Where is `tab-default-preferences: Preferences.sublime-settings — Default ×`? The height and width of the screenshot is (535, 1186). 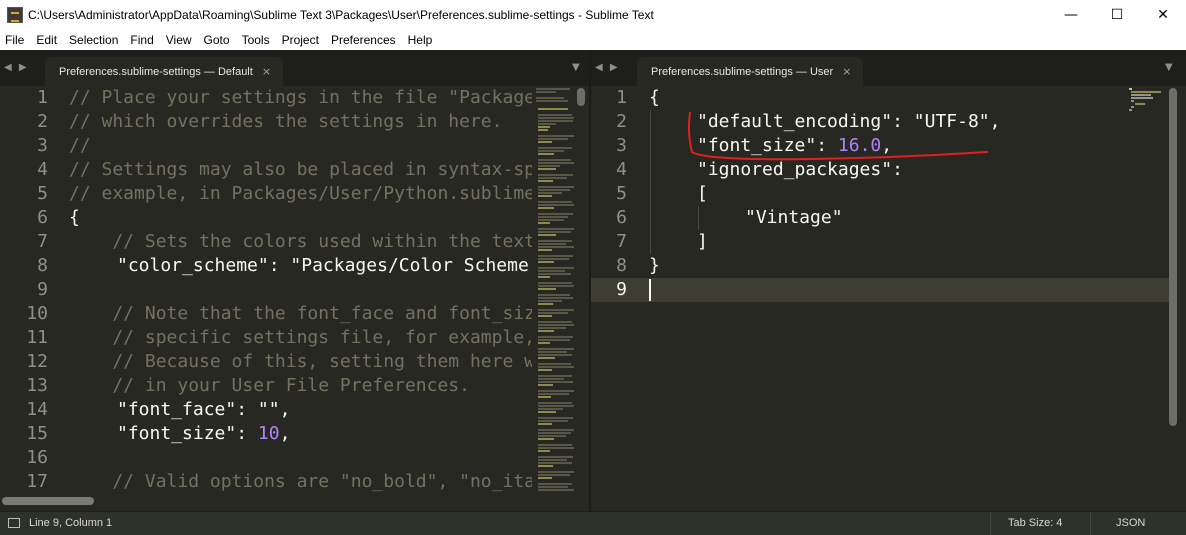
tab-default-preferences: Preferences.sublime-settings — Default × is located at coordinates (164, 71).